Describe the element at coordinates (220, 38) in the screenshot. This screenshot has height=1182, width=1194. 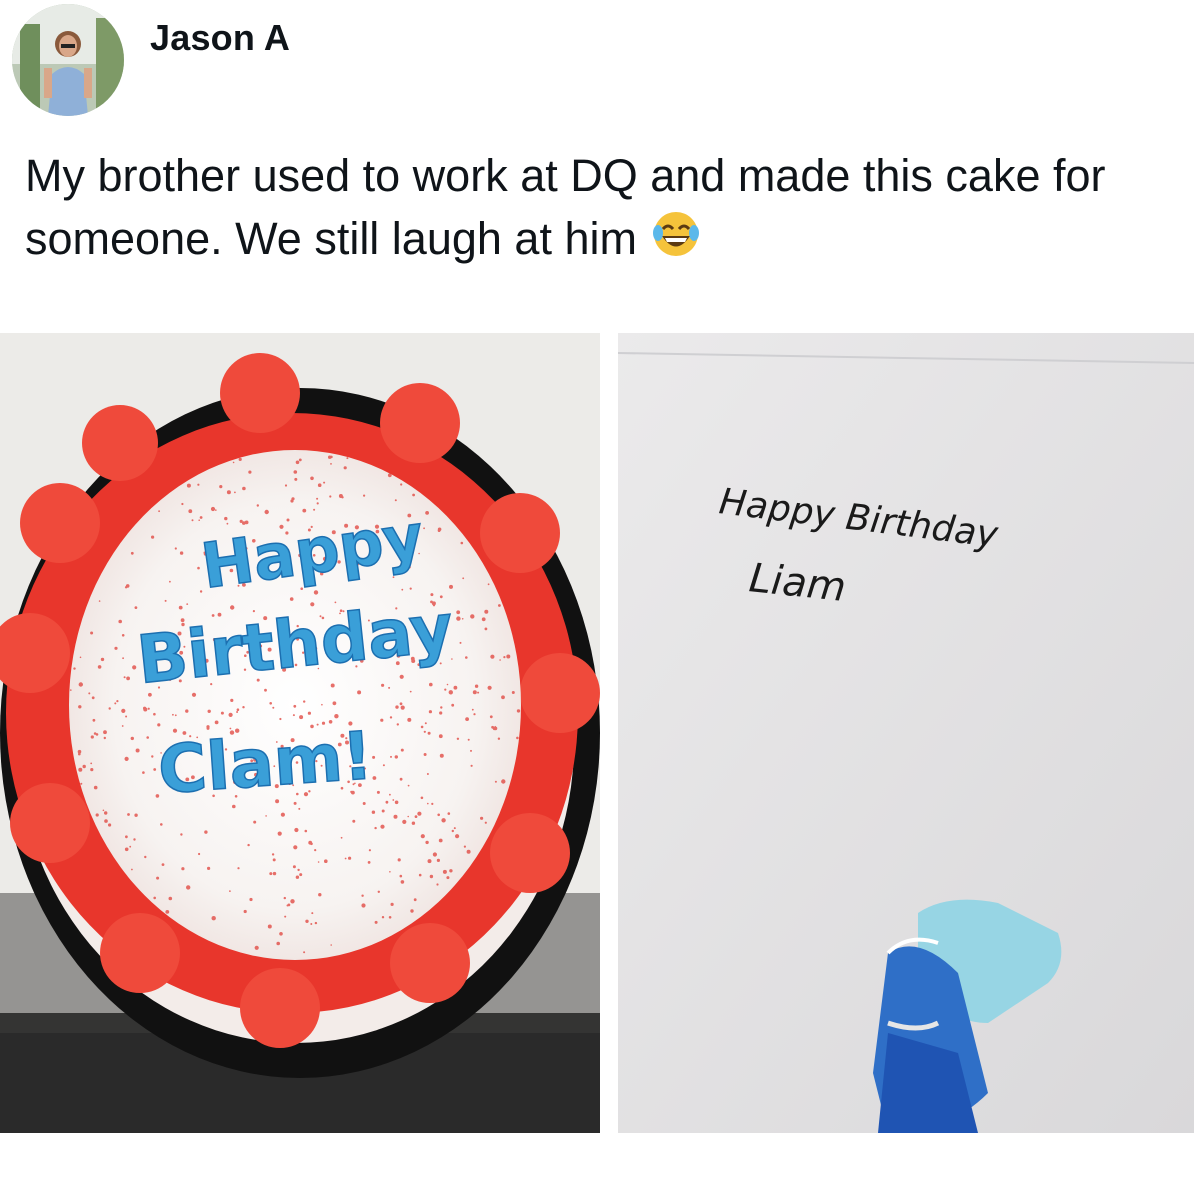
I see `author-name: Jason A` at that location.